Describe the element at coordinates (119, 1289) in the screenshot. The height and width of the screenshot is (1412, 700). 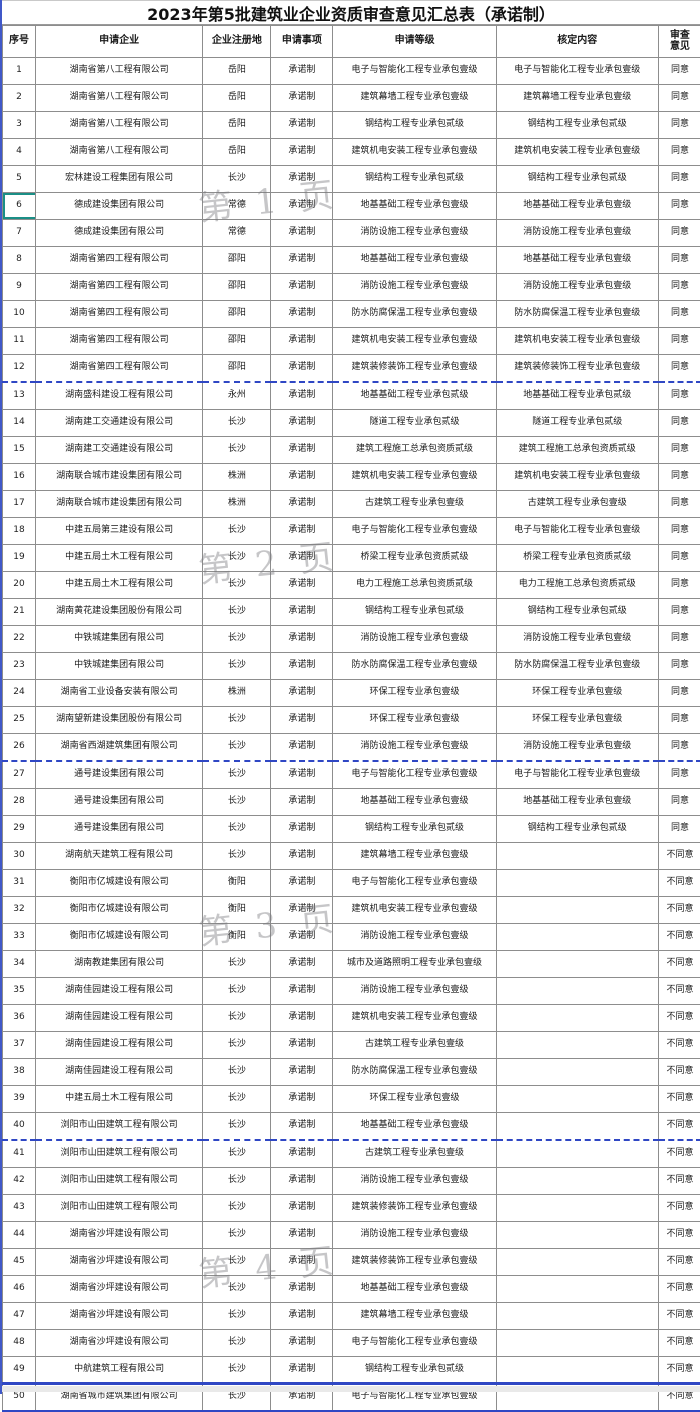
I see `cell-enterprise: 湖南省沙坪建设有限公司` at that location.